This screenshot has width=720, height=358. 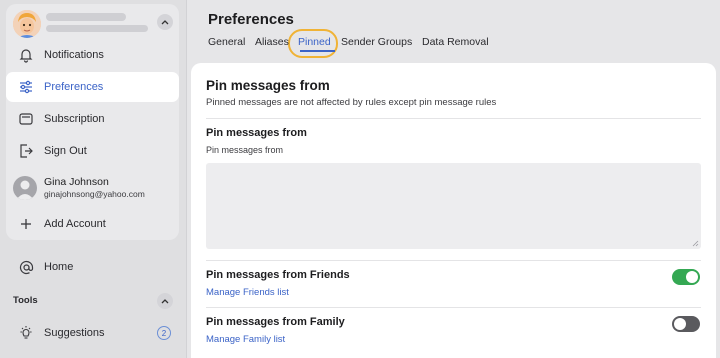 I want to click on redacted-email, so click(x=97, y=28).